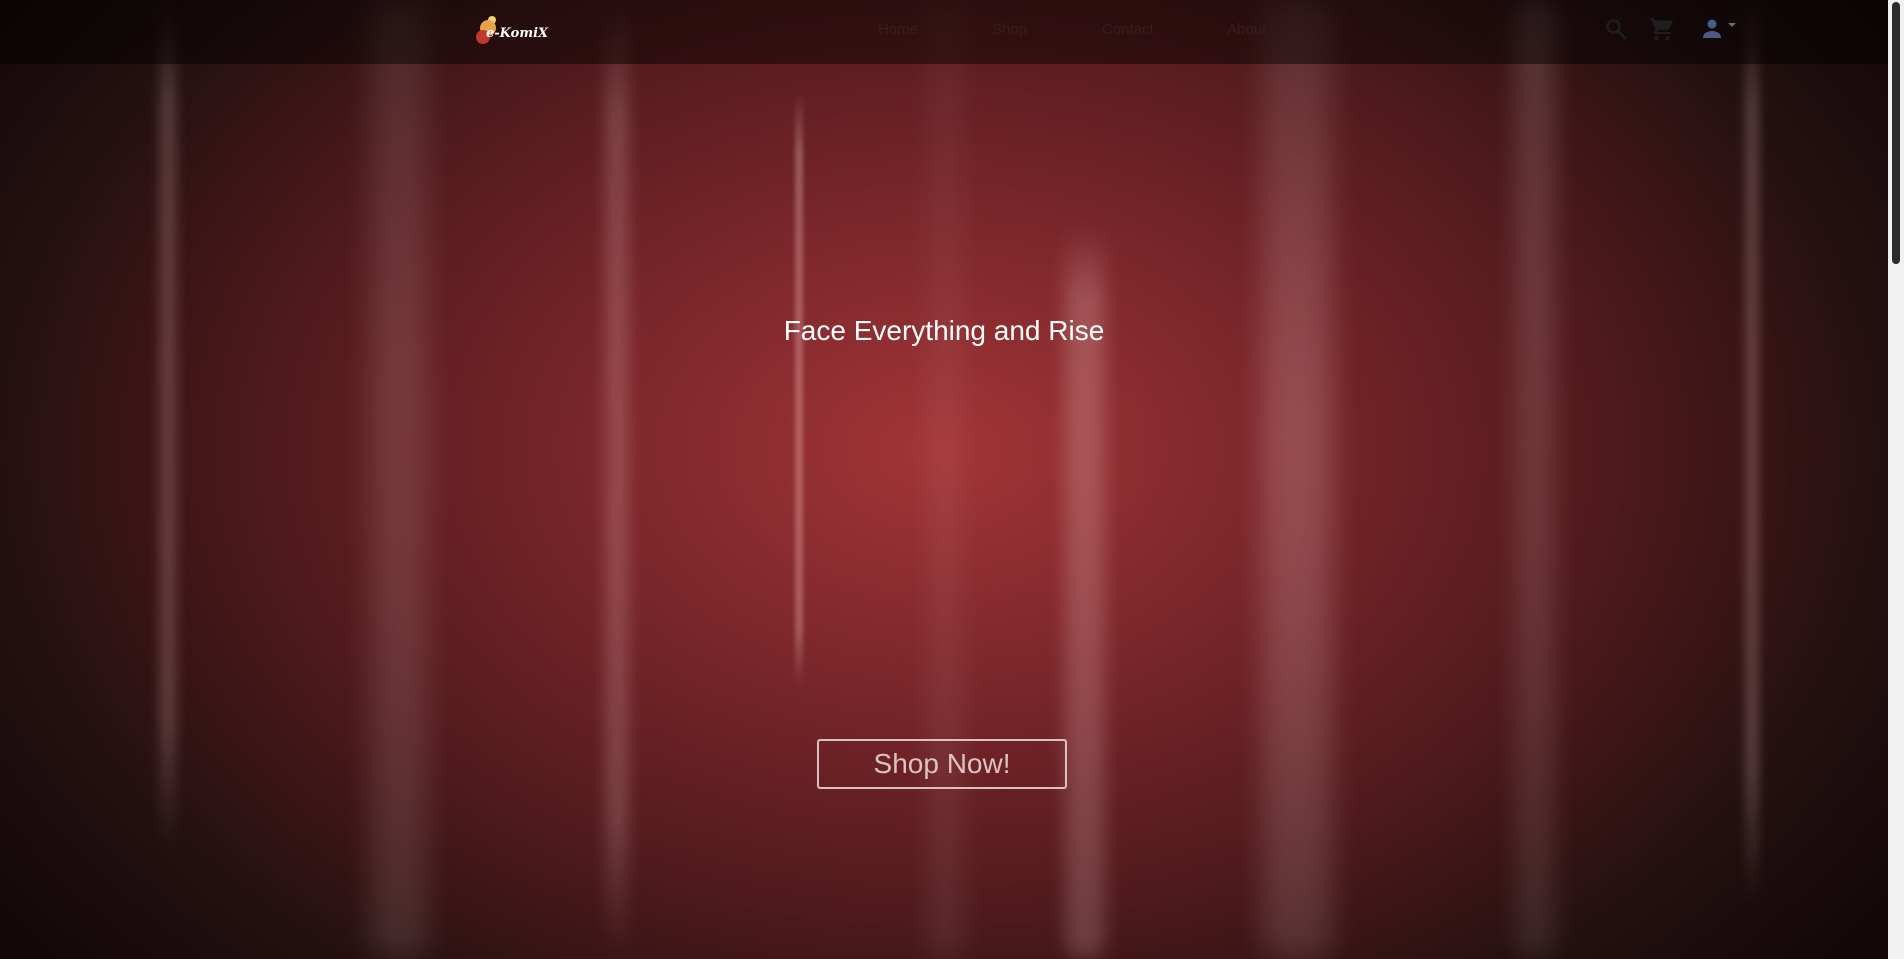 This screenshot has width=1904, height=959. What do you see at coordinates (517, 33) in the screenshot?
I see `logo-text: e-KomiX` at bounding box center [517, 33].